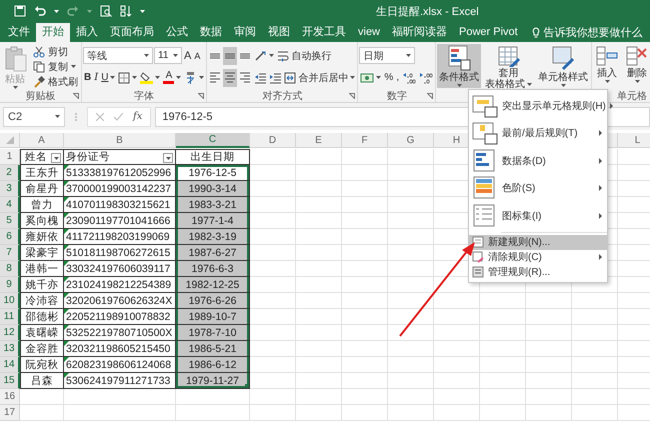 The height and width of the screenshot is (423, 650). Describe the element at coordinates (42, 140) in the screenshot. I see `column-header: A` at that location.